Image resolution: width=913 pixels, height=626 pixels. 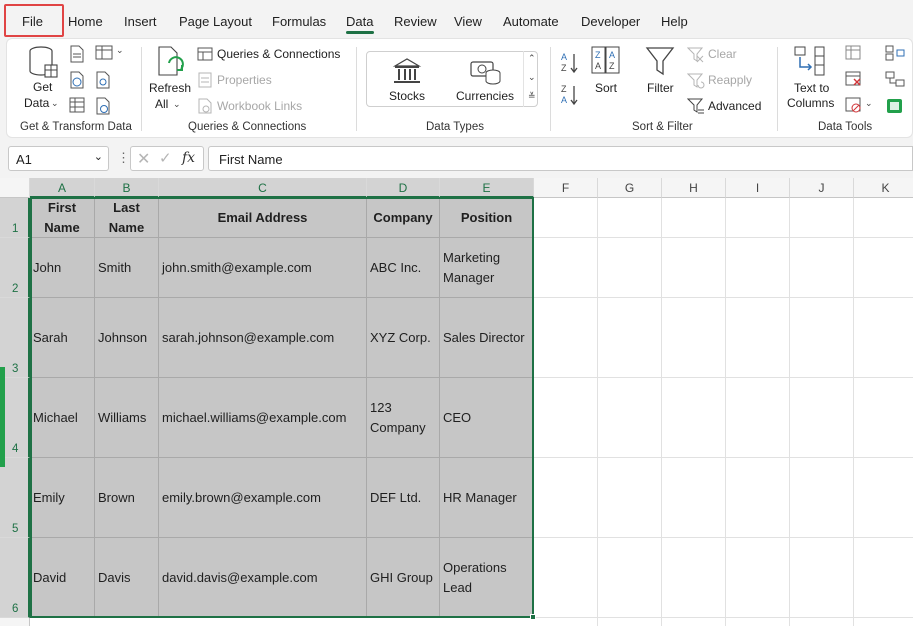 What do you see at coordinates (263, 188) in the screenshot?
I see `column-header-c: C` at bounding box center [263, 188].